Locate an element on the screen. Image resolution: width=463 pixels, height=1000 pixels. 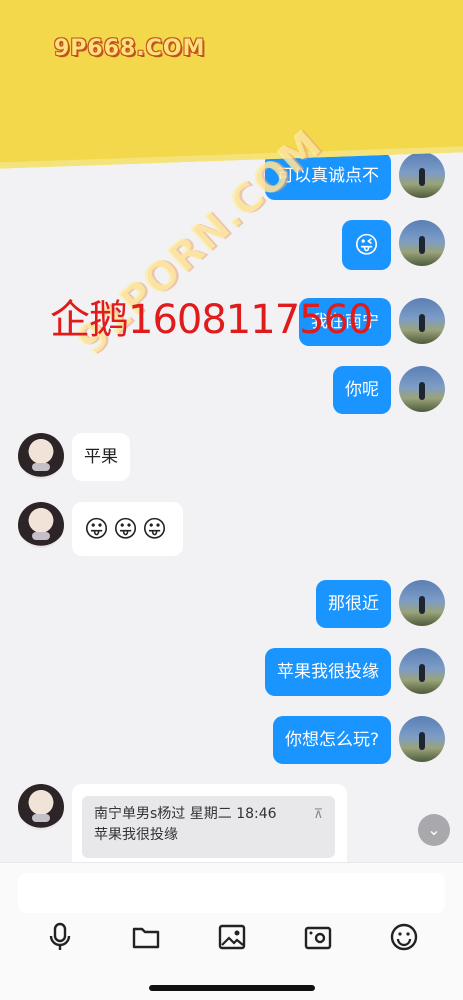
image-icon is located at coordinates (232, 937).